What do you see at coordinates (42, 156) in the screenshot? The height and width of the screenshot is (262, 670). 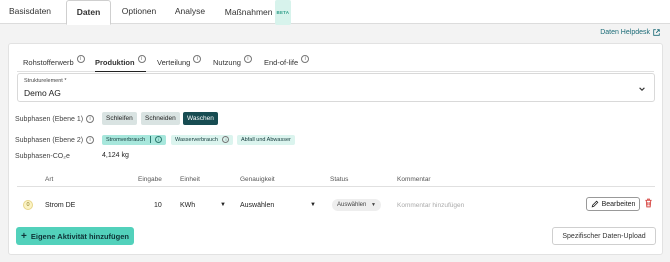 I see `subphasen-co2-label: Subphasen-CO₂e` at bounding box center [42, 156].